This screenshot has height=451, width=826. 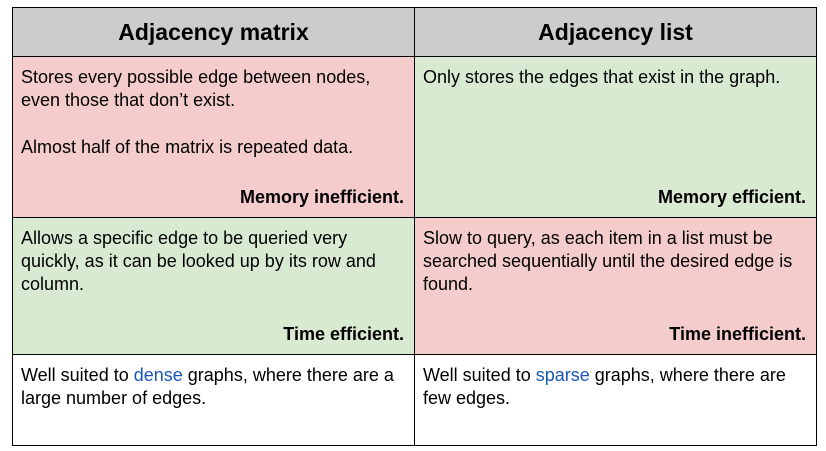 I want to click on matrix-suitability-highlight: dense, so click(x=158, y=375).